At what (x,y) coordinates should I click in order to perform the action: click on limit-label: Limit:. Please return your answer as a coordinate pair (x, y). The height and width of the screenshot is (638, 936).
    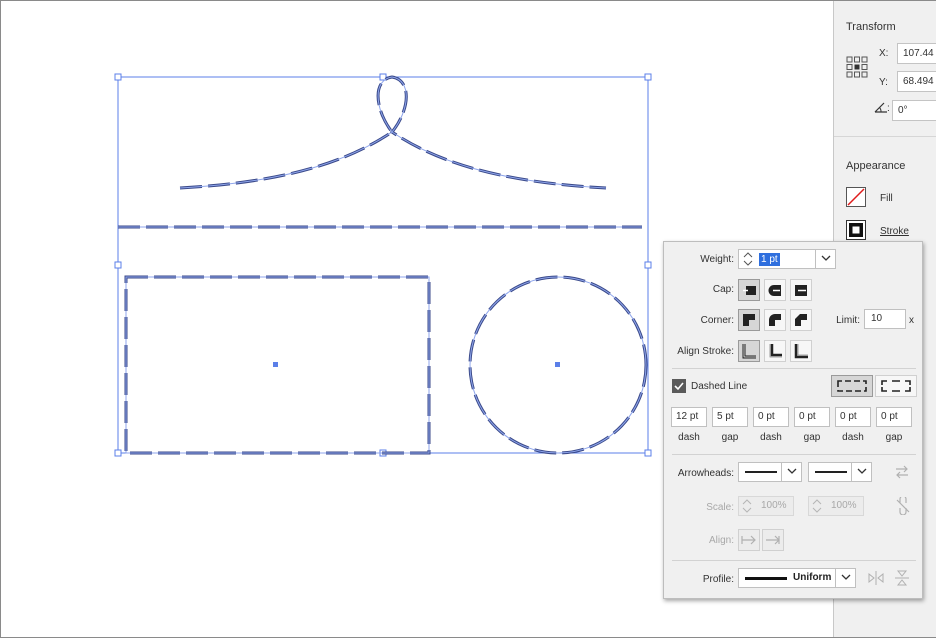
    Looking at the image, I should click on (848, 320).